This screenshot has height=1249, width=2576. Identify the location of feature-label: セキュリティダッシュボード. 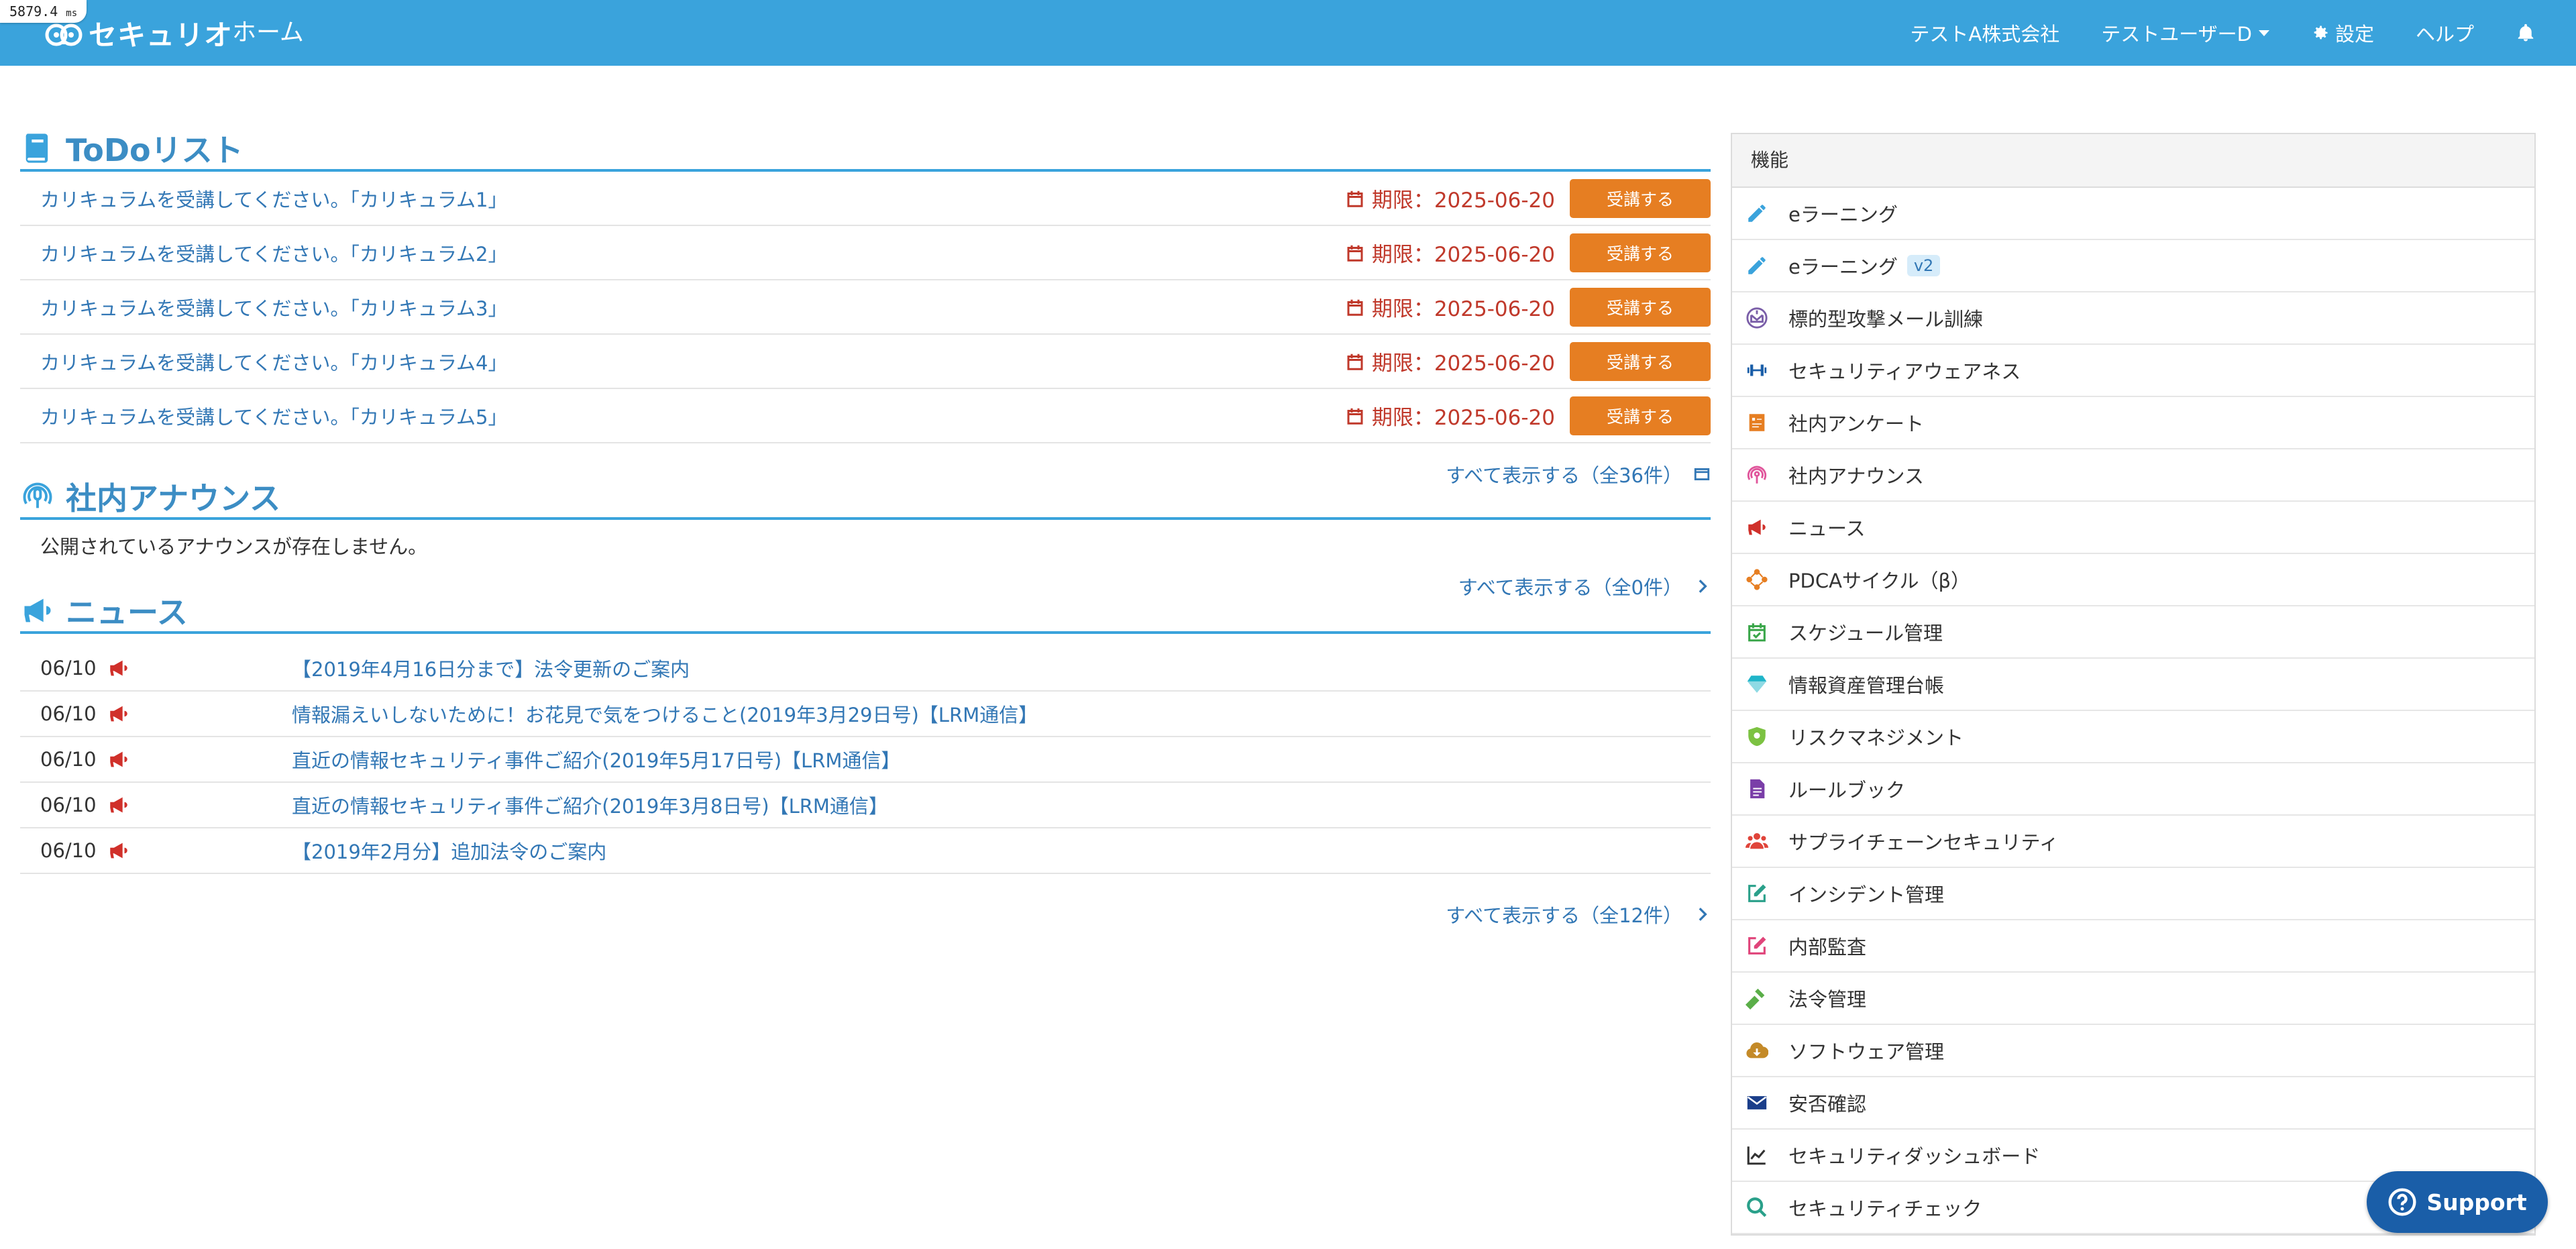
(1914, 1157).